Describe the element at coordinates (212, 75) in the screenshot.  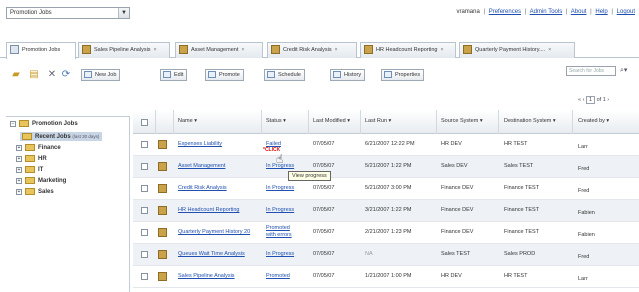
I see `promote-icon` at that location.